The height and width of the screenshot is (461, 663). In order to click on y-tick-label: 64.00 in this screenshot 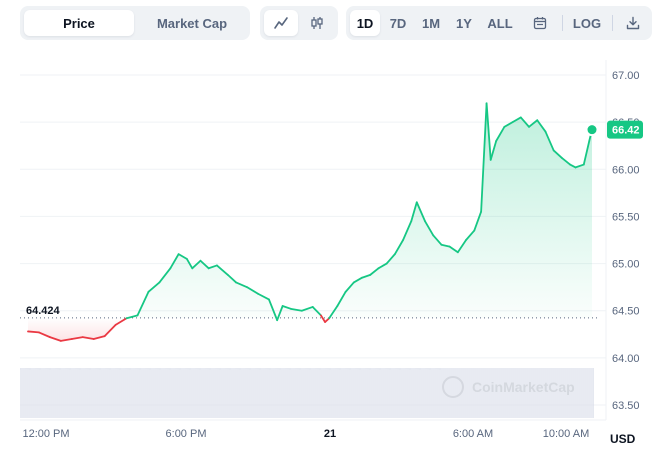, I will do `click(626, 359)`.